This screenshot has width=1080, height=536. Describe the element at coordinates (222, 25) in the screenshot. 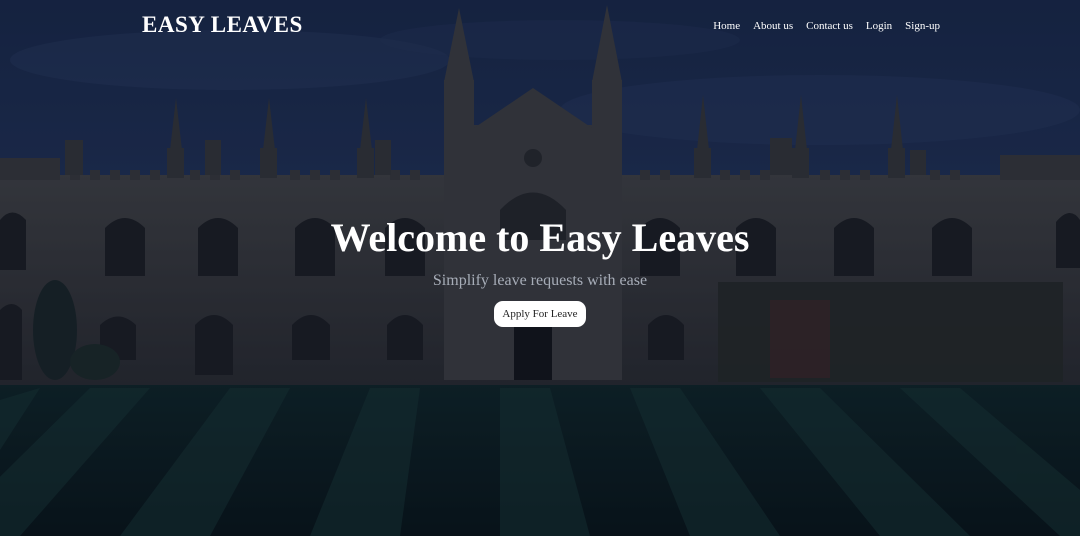

I see `brand-logo: EASY LEAVES` at that location.